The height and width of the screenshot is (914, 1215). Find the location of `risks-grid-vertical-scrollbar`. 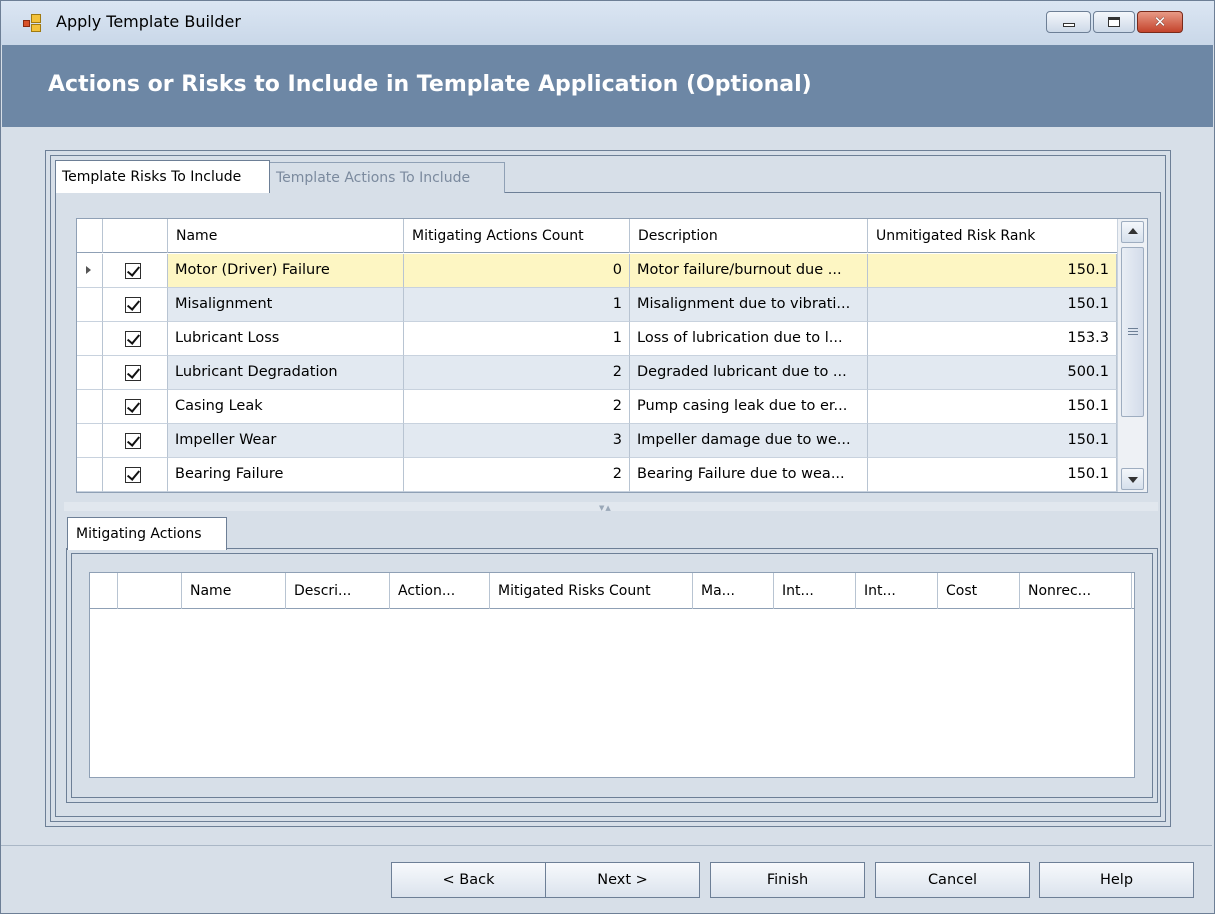

risks-grid-vertical-scrollbar is located at coordinates (1132, 355).